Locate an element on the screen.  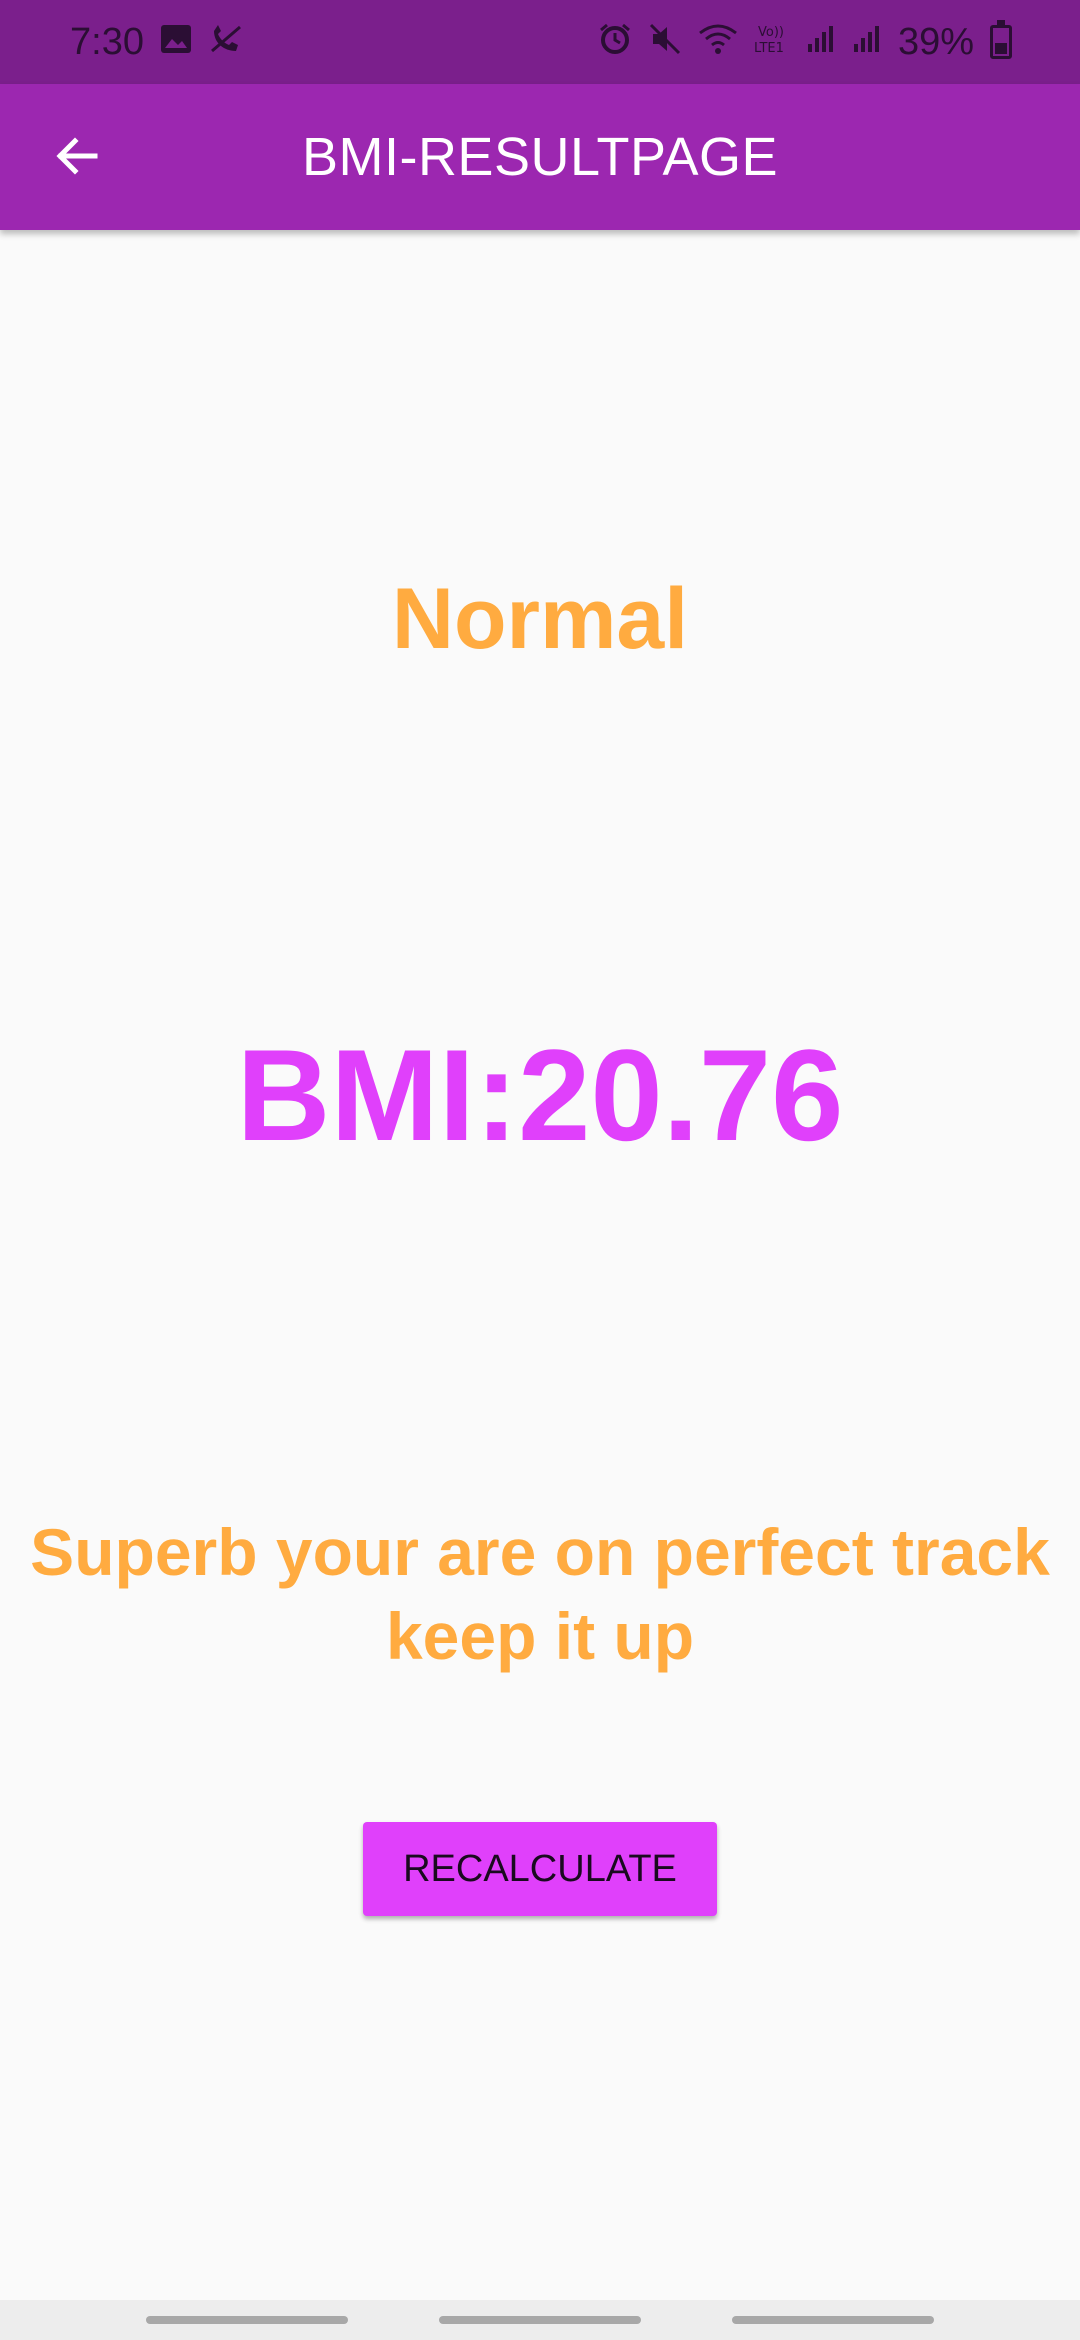
svg-text: LTE1 is located at coordinates (769, 48).